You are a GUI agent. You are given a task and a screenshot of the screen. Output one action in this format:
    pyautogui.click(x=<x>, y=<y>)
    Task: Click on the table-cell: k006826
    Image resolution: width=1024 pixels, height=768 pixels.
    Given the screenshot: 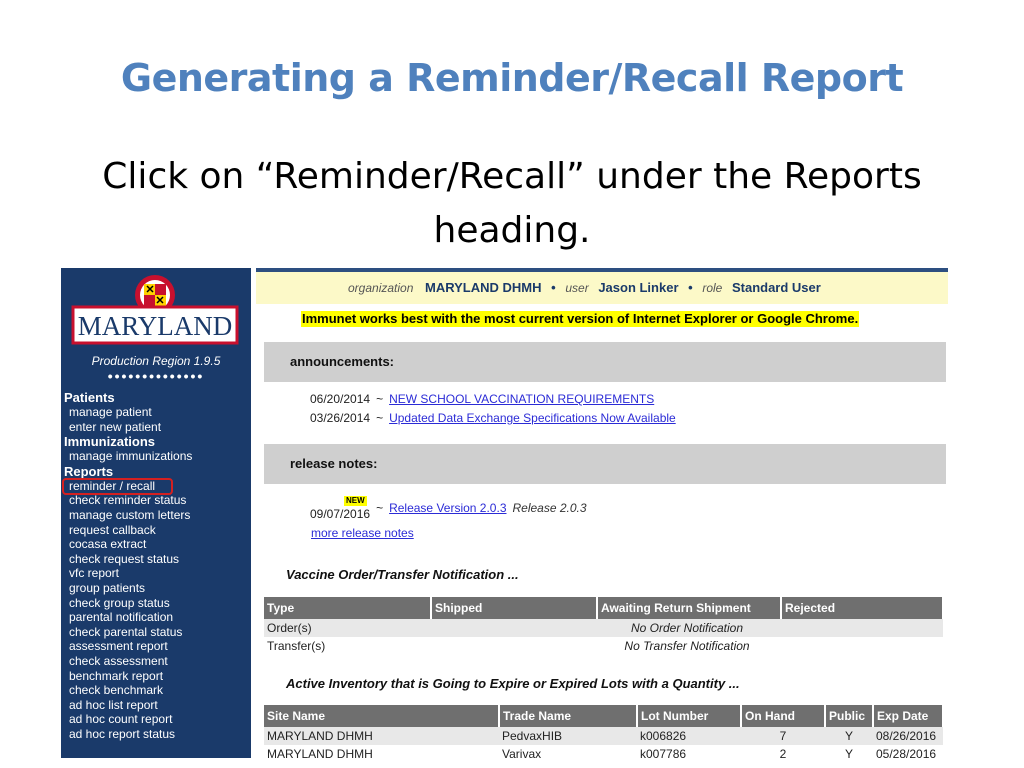 What is the action you would take?
    pyautogui.click(x=689, y=736)
    